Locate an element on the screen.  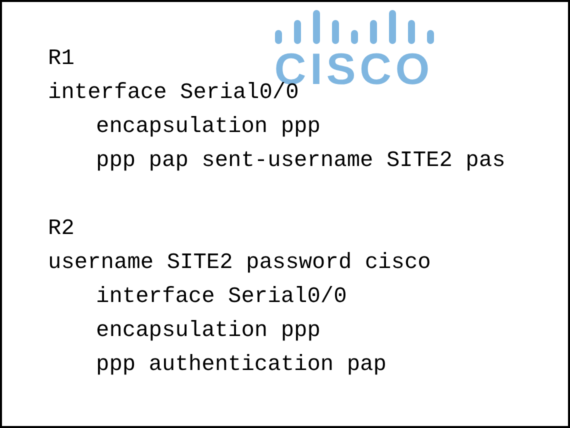
config-line: interface Serial0/0 is located at coordinates (221, 297).